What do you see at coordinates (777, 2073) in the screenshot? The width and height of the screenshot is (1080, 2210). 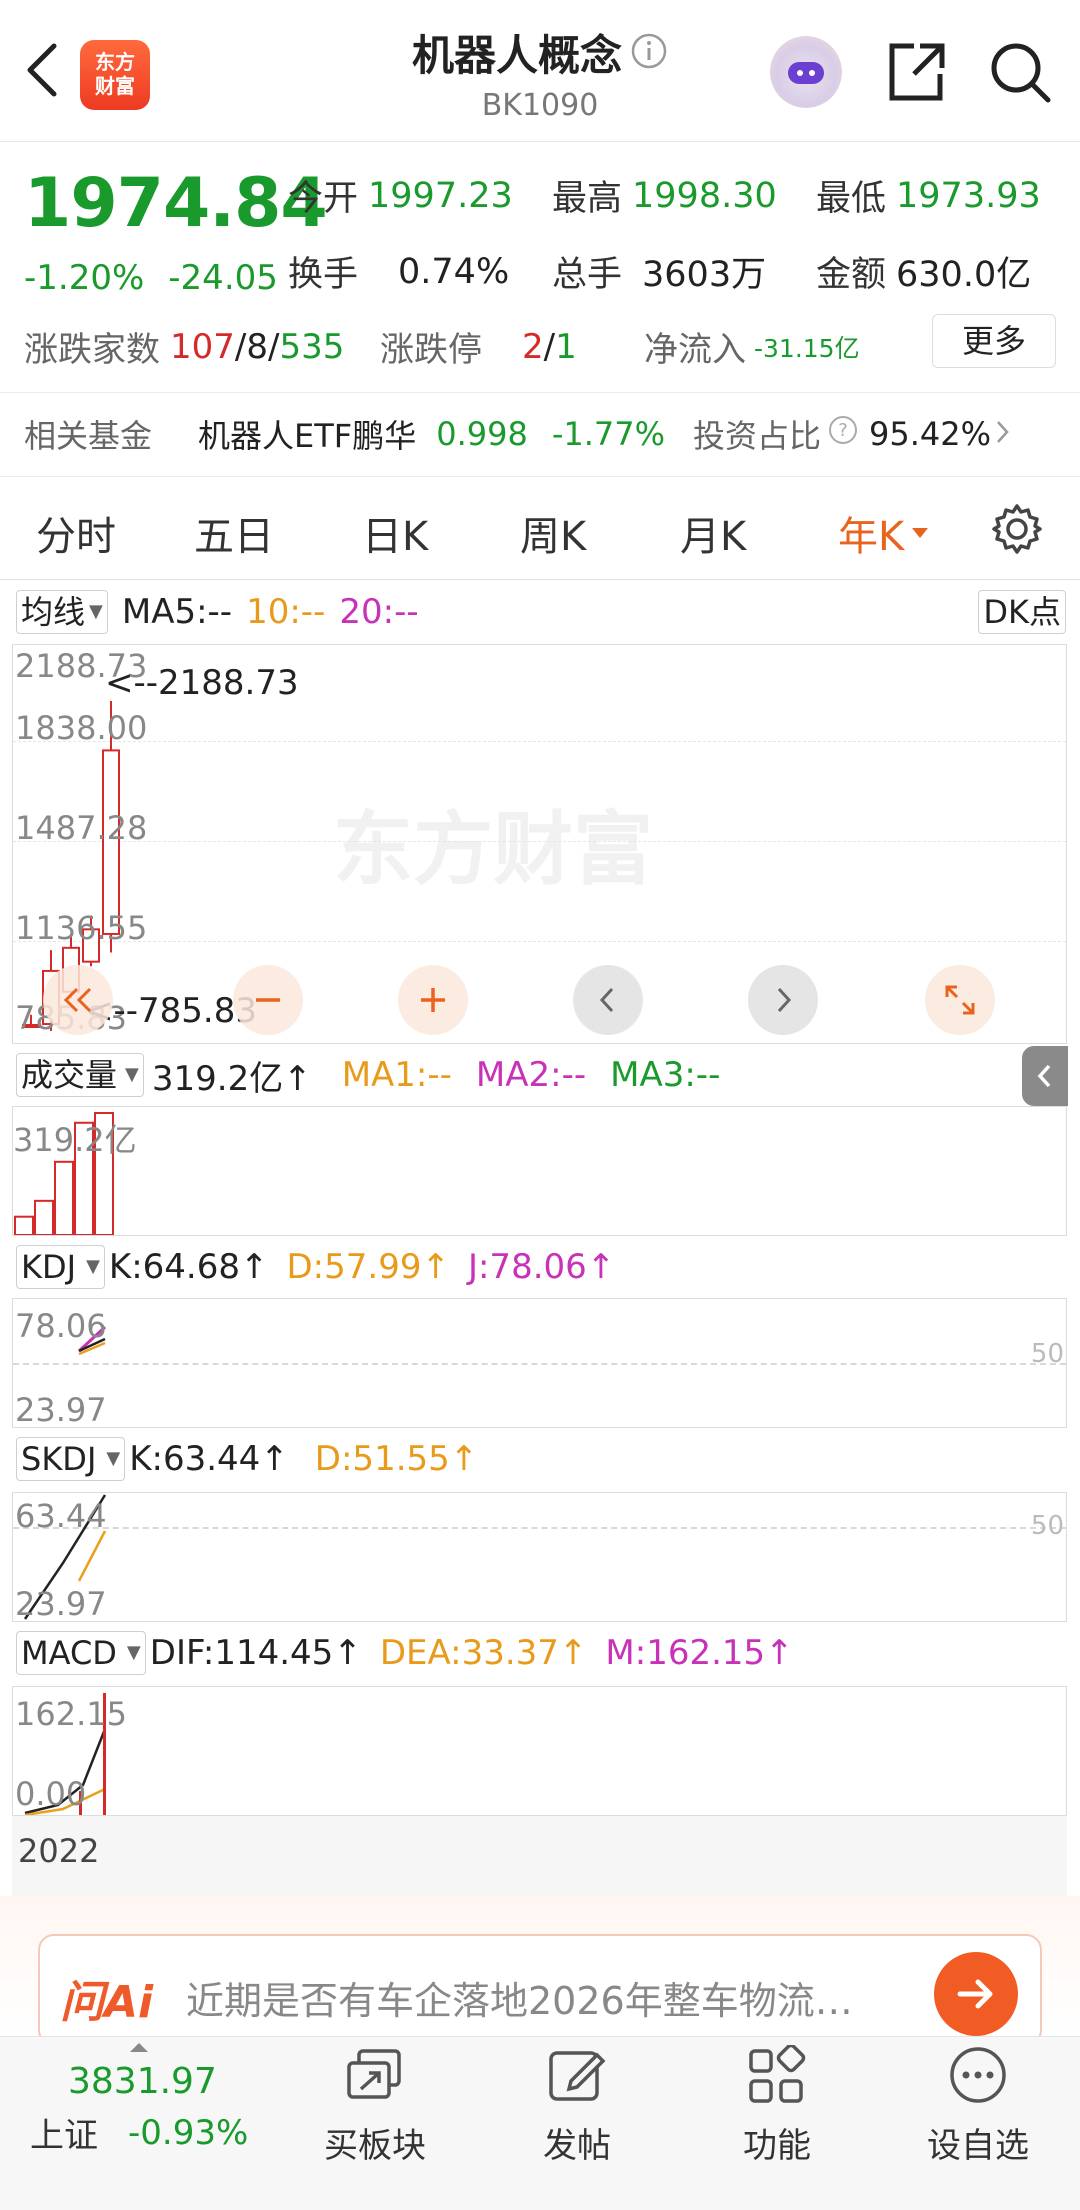 I see `apps-grid-icon` at bounding box center [777, 2073].